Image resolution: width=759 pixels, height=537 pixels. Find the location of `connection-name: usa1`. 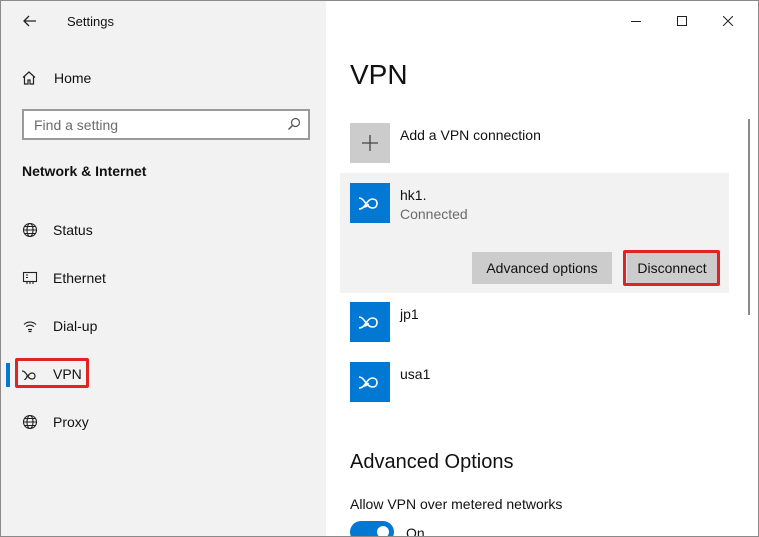

connection-name: usa1 is located at coordinates (415, 374).